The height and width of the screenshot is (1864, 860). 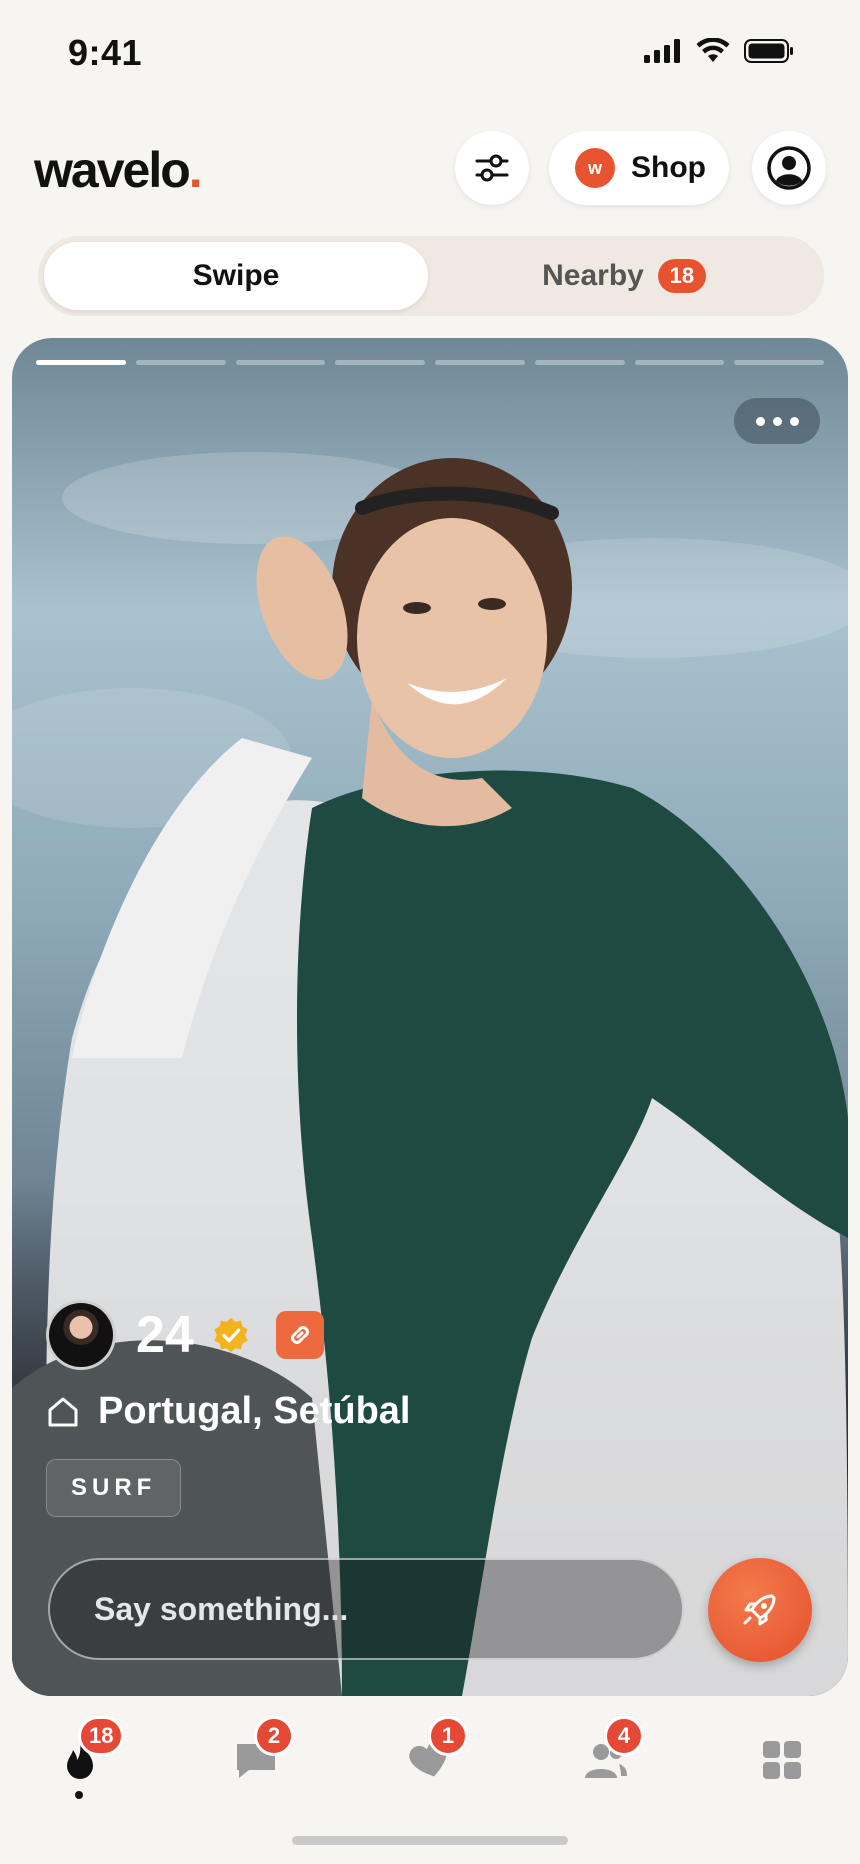 I want to click on shop-button: w Shop, so click(x=639, y=168).